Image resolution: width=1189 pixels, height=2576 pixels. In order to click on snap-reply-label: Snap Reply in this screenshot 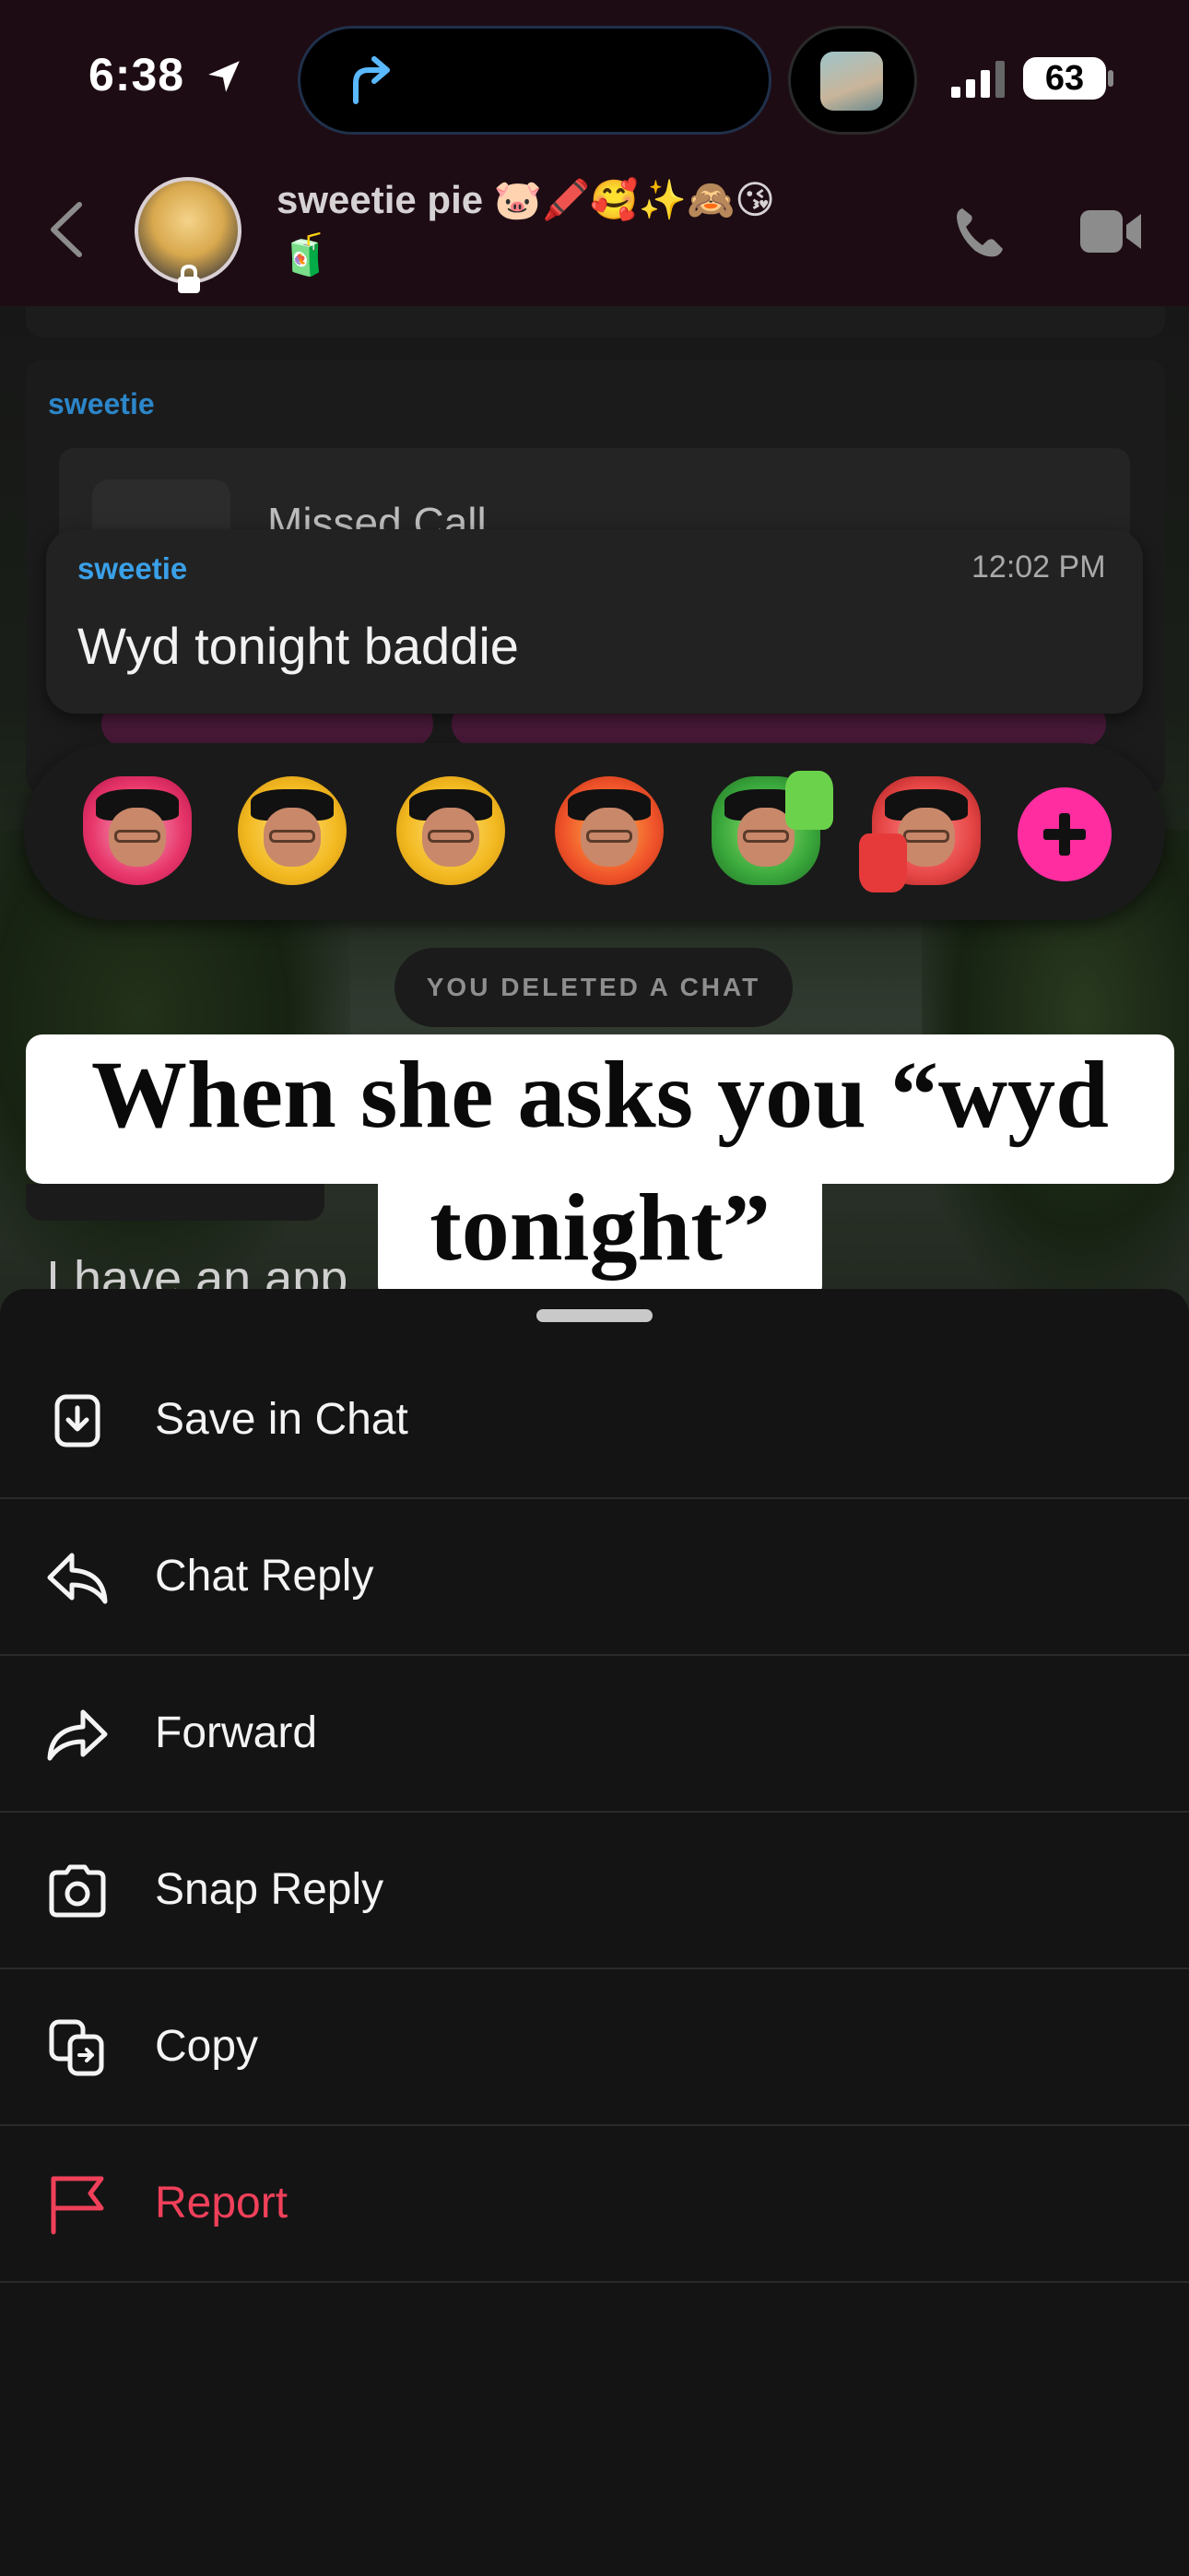, I will do `click(270, 1889)`.